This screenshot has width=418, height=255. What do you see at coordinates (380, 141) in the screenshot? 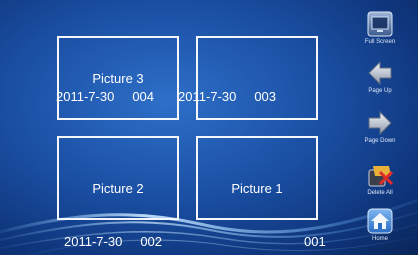
I see `page-down-label: Page Down` at bounding box center [380, 141].